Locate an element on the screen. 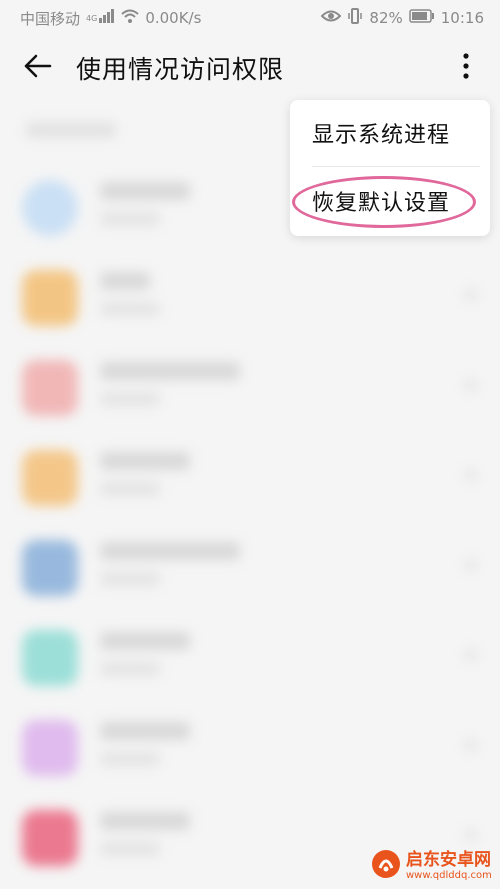  menu-divider is located at coordinates (396, 166).